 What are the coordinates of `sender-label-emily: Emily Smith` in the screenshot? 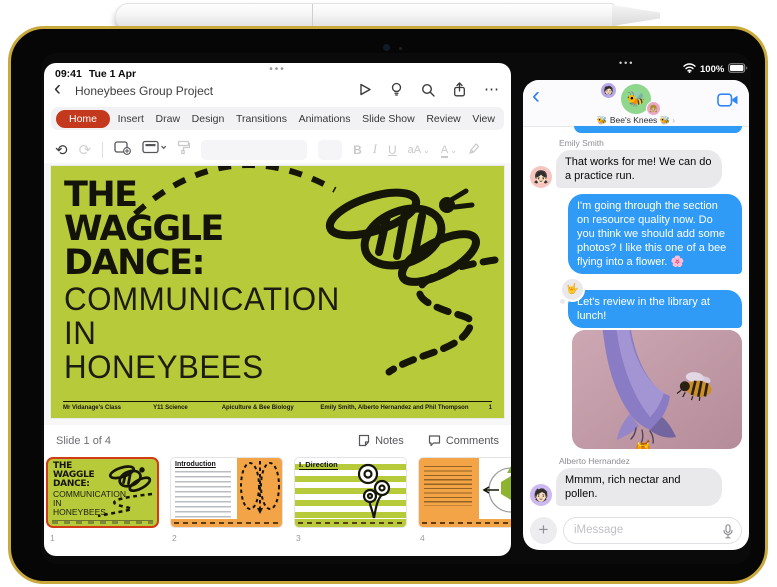 It's located at (581, 143).